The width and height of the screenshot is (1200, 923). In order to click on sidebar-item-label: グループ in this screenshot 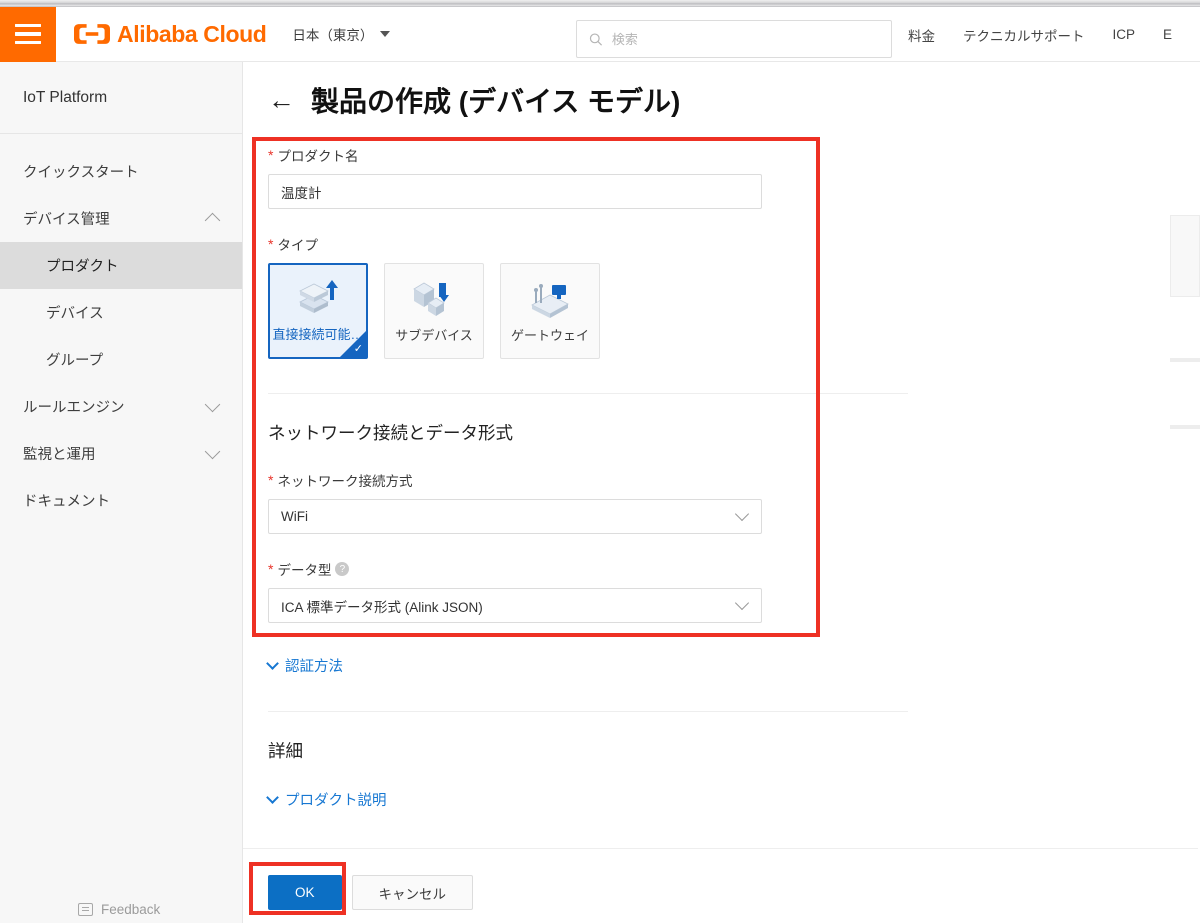, I will do `click(75, 361)`.